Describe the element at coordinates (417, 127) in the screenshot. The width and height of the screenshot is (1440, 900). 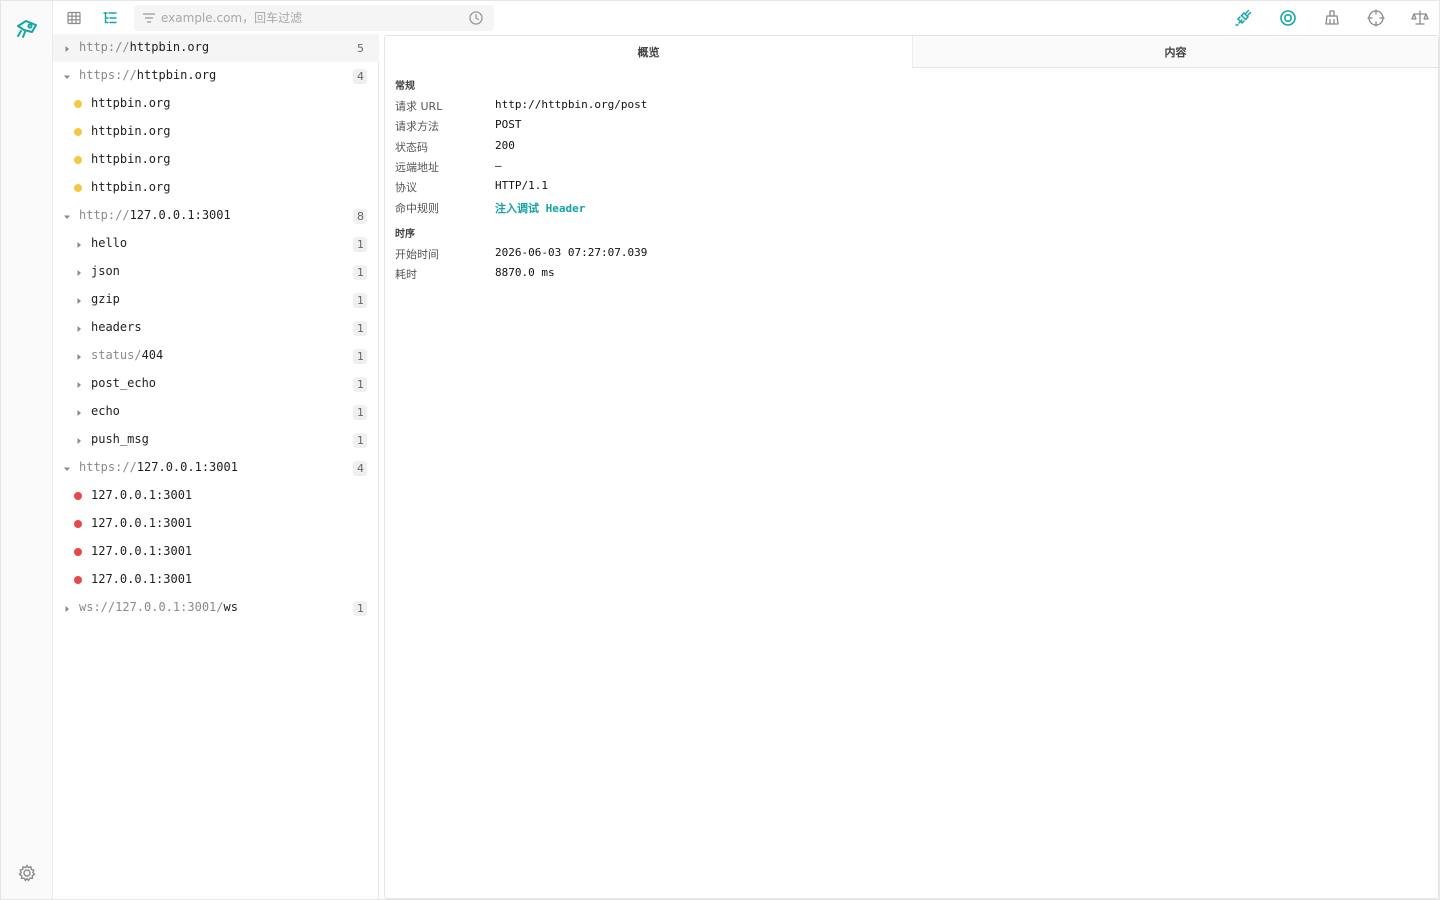
I see `field-label: 请求方法` at that location.